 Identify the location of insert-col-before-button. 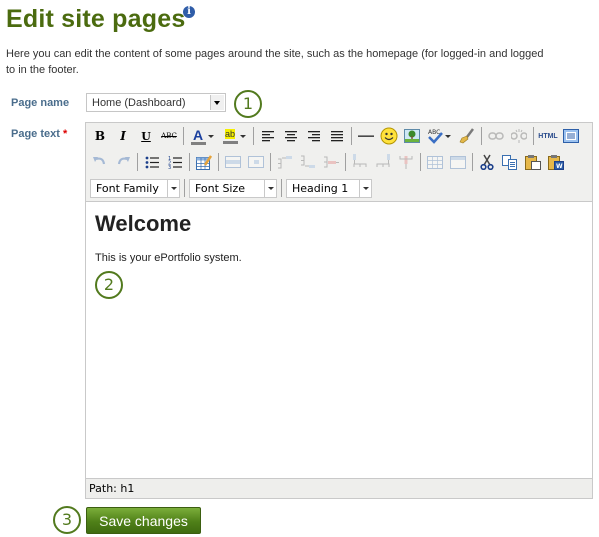
(360, 162).